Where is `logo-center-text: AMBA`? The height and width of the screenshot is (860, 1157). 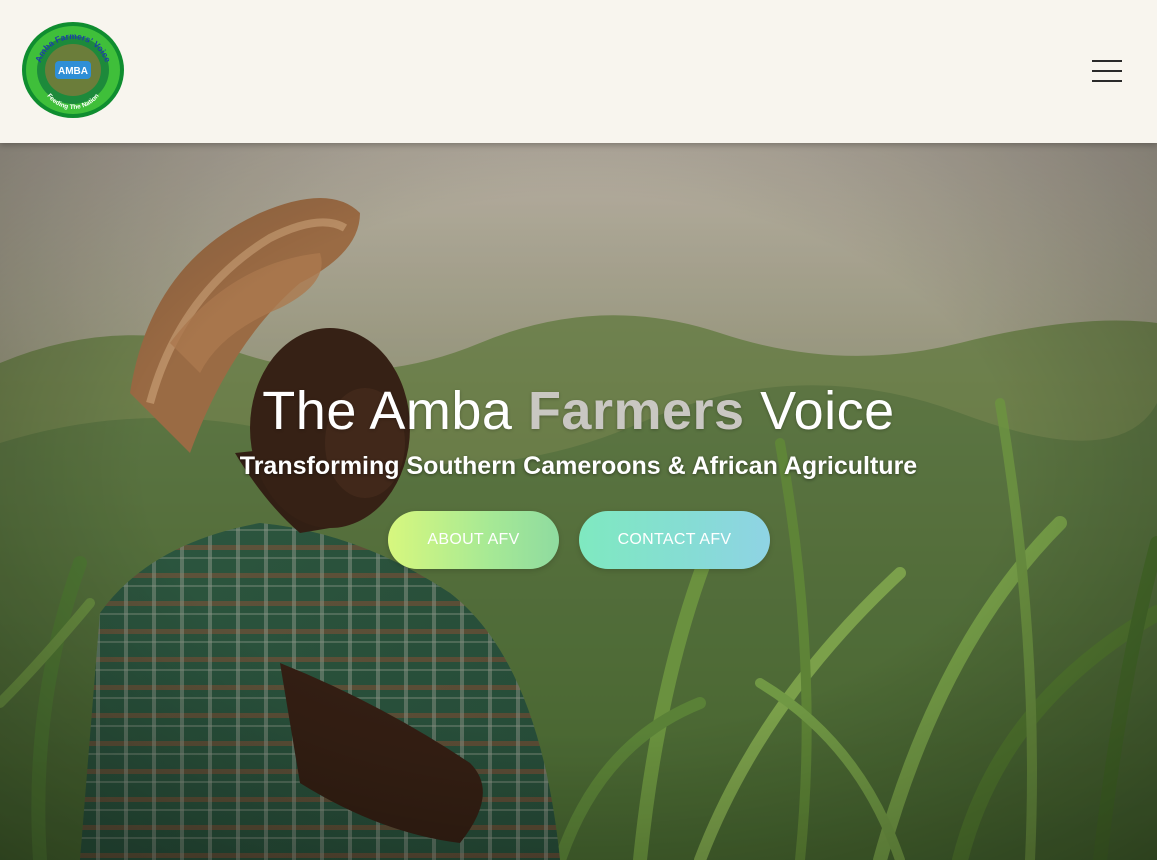 logo-center-text: AMBA is located at coordinates (73, 71).